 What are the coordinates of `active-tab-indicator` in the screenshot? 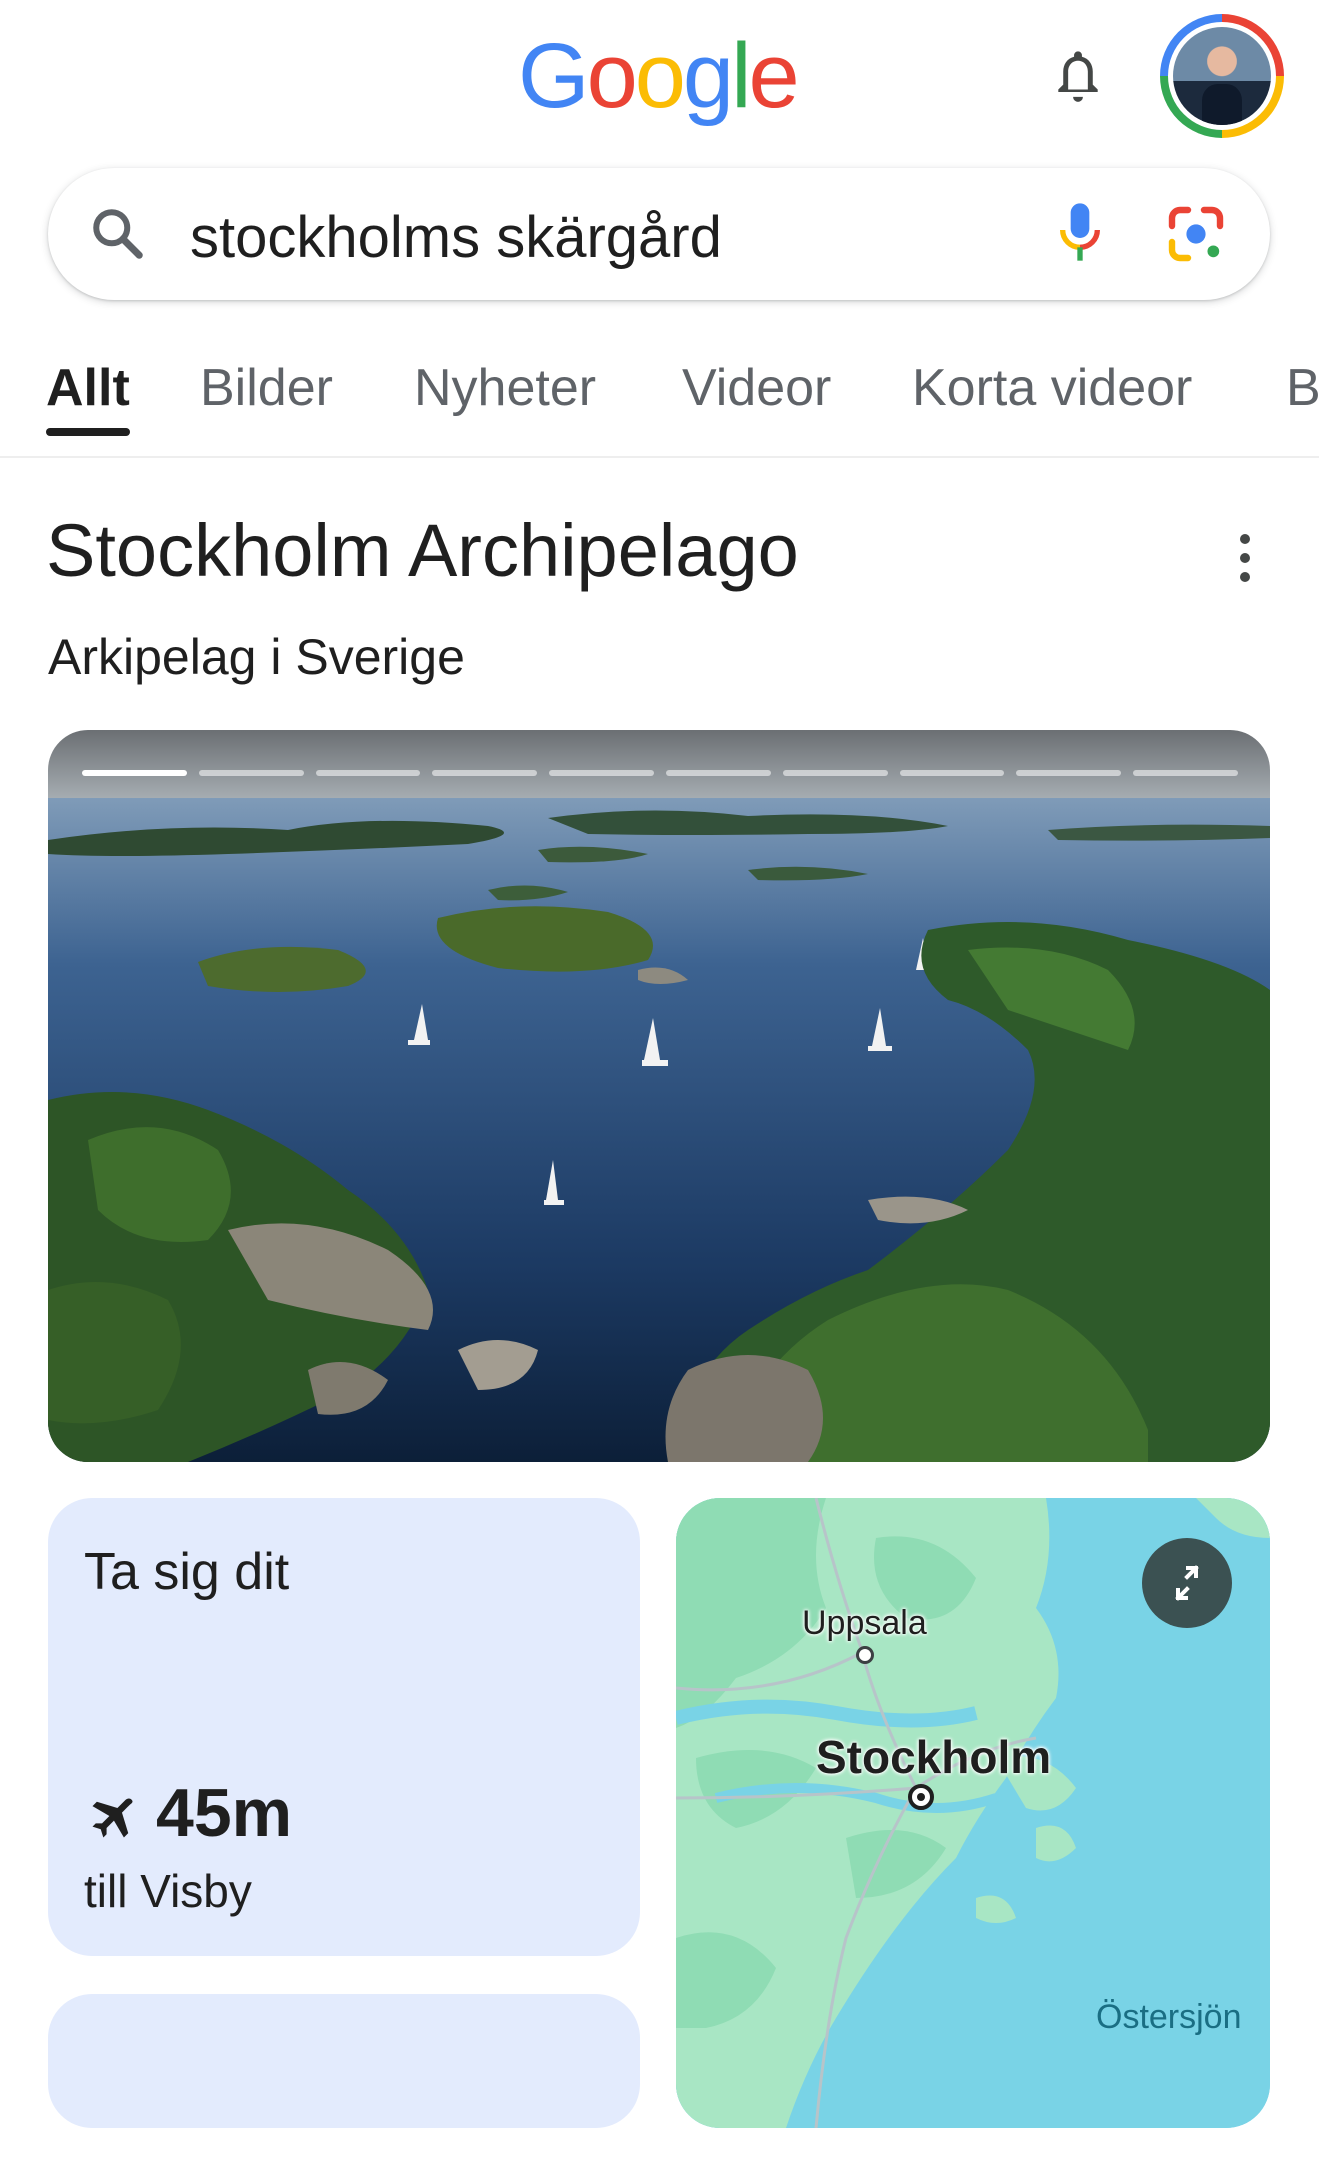 It's located at (88, 432).